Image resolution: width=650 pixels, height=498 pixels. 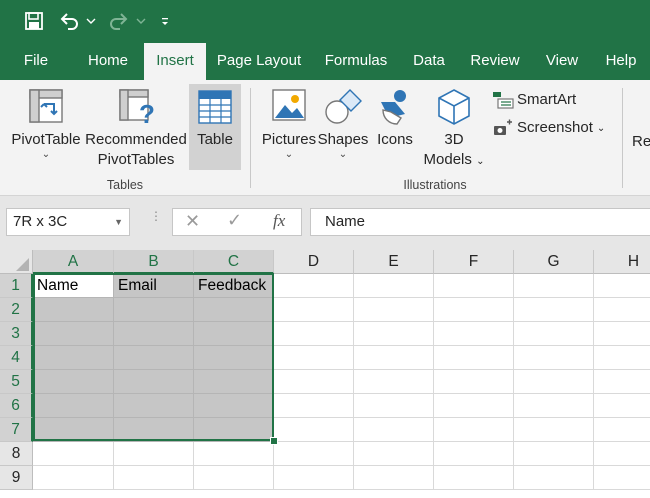 I want to click on cell-f8, so click(x=474, y=454).